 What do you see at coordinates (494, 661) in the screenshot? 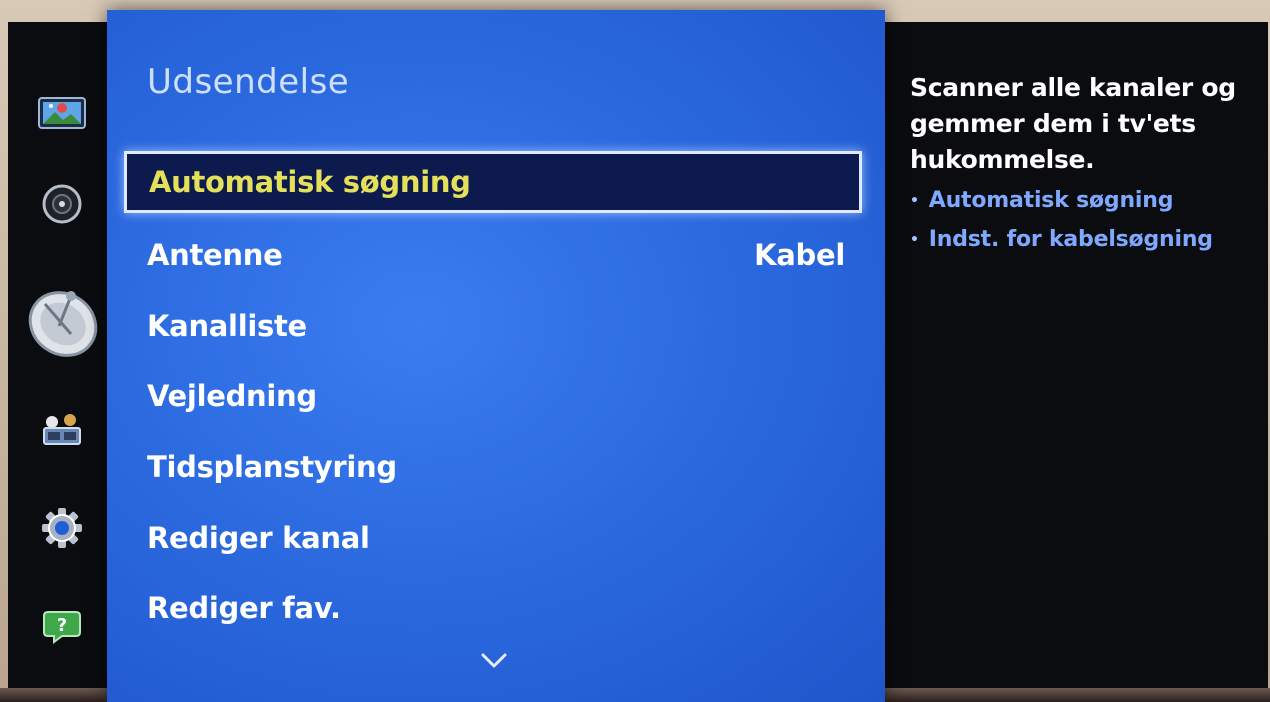
I see `chevron-down-icon` at bounding box center [494, 661].